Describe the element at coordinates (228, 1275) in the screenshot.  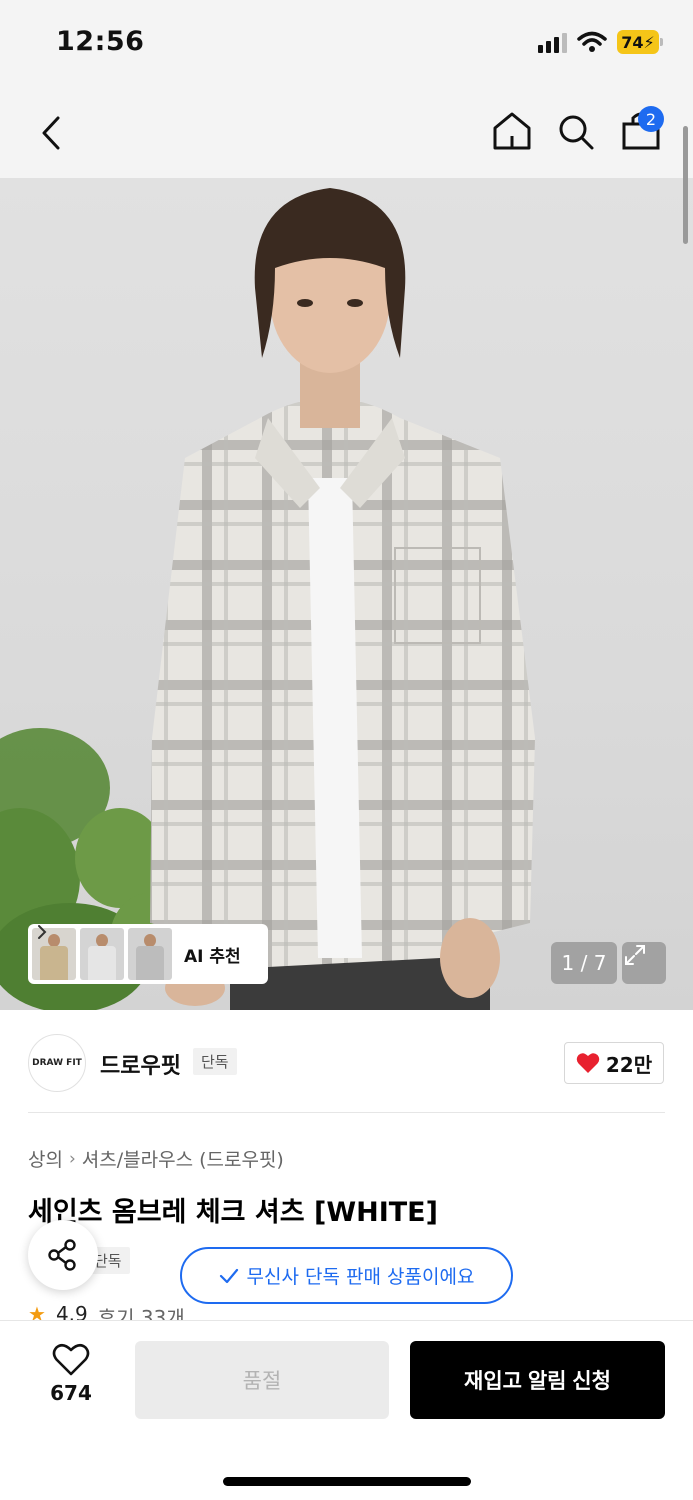
I see `check-icon` at that location.